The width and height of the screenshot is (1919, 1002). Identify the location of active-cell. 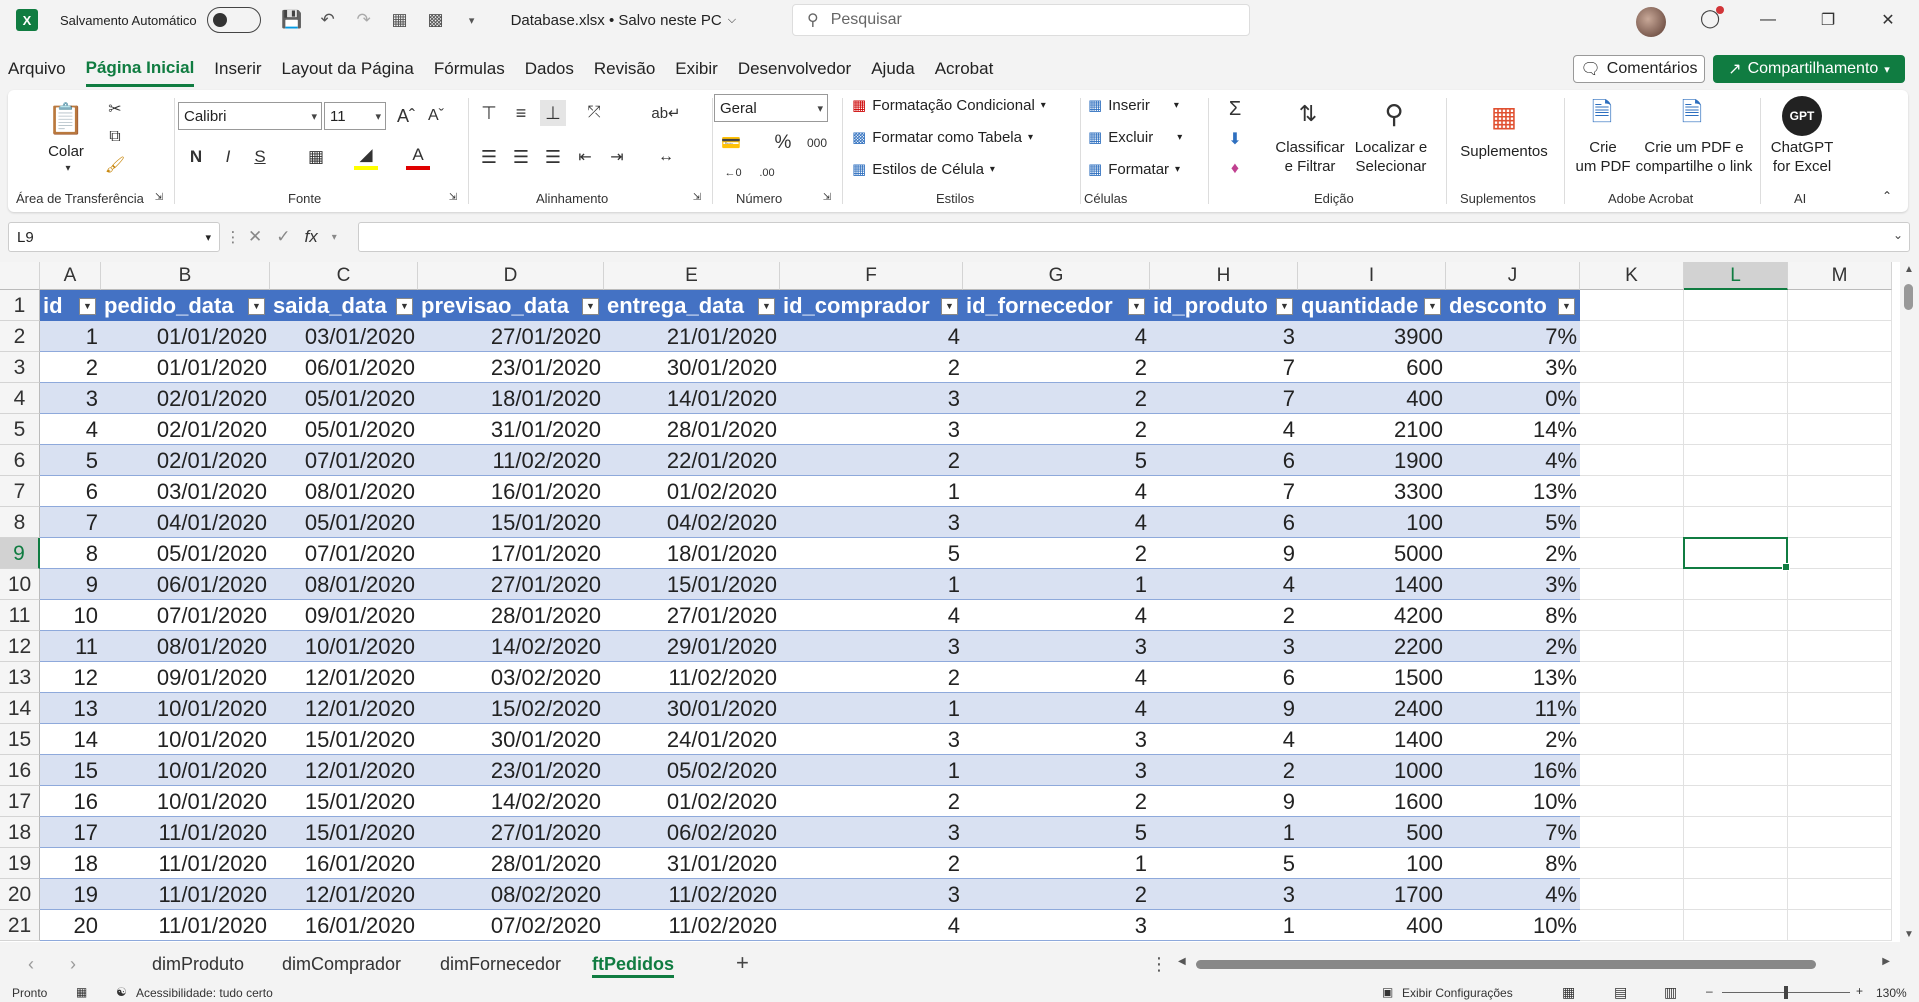
(1736, 554).